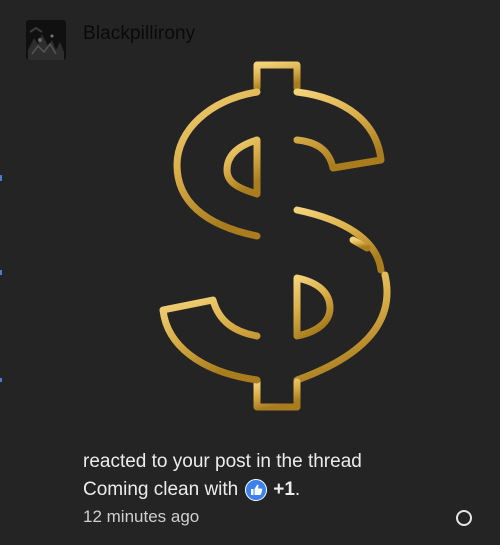 Image resolution: width=500 pixels, height=545 pixels. Describe the element at coordinates (160, 490) in the screenshot. I see `thread-title-link: Coming clean with` at that location.